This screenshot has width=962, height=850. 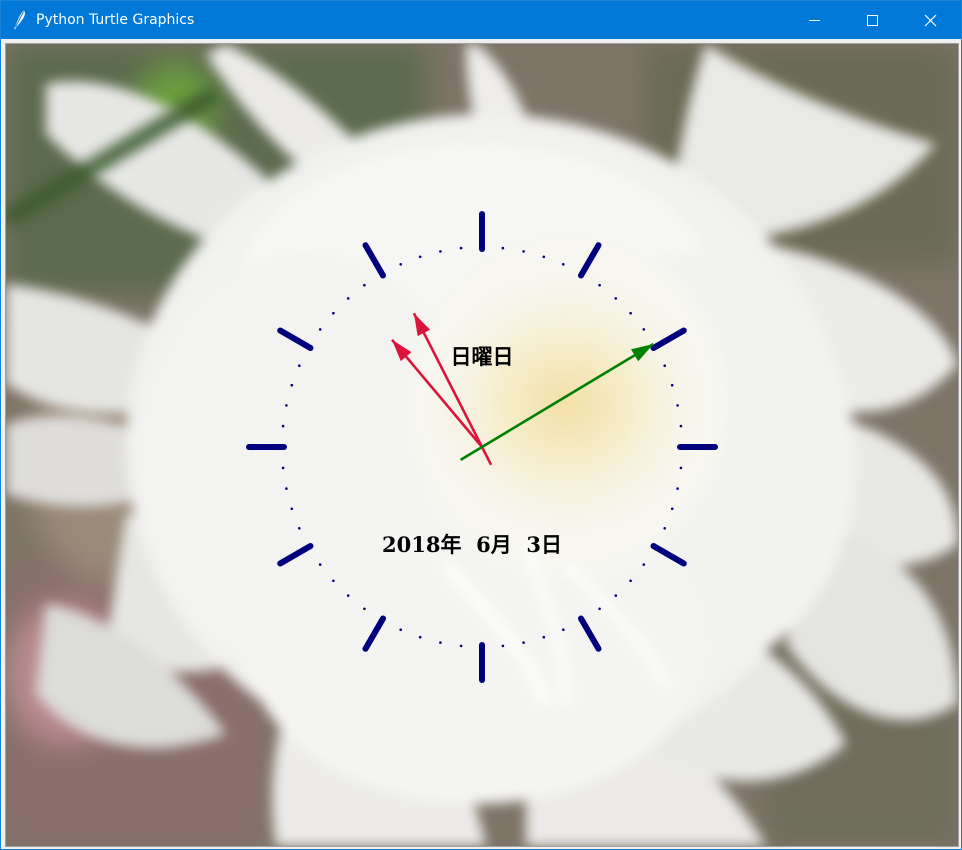 What do you see at coordinates (115, 20) in the screenshot?
I see `window-title: Python Turtle Graphics` at bounding box center [115, 20].